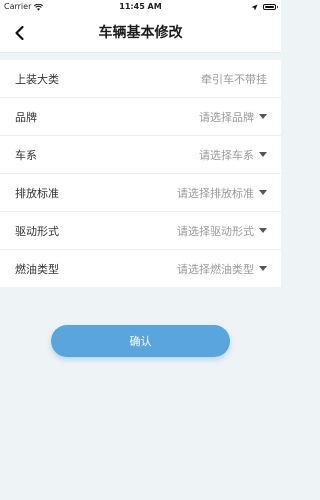 This screenshot has height=500, width=320. I want to click on emission-label: 排放标准, so click(37, 193).